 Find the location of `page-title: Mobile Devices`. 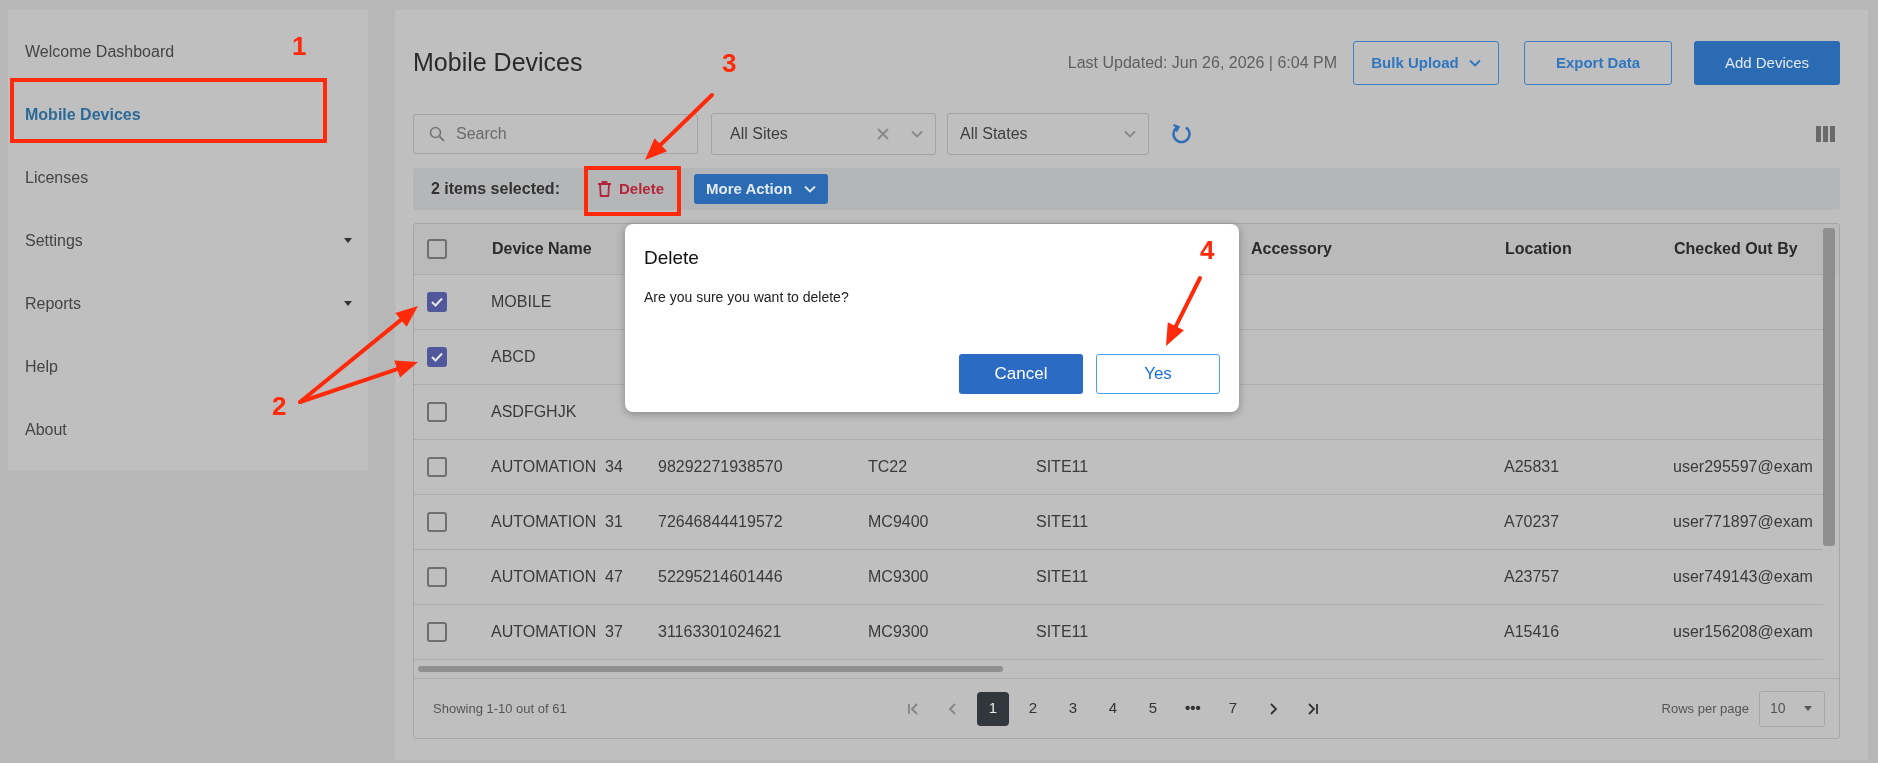

page-title: Mobile Devices is located at coordinates (498, 63).